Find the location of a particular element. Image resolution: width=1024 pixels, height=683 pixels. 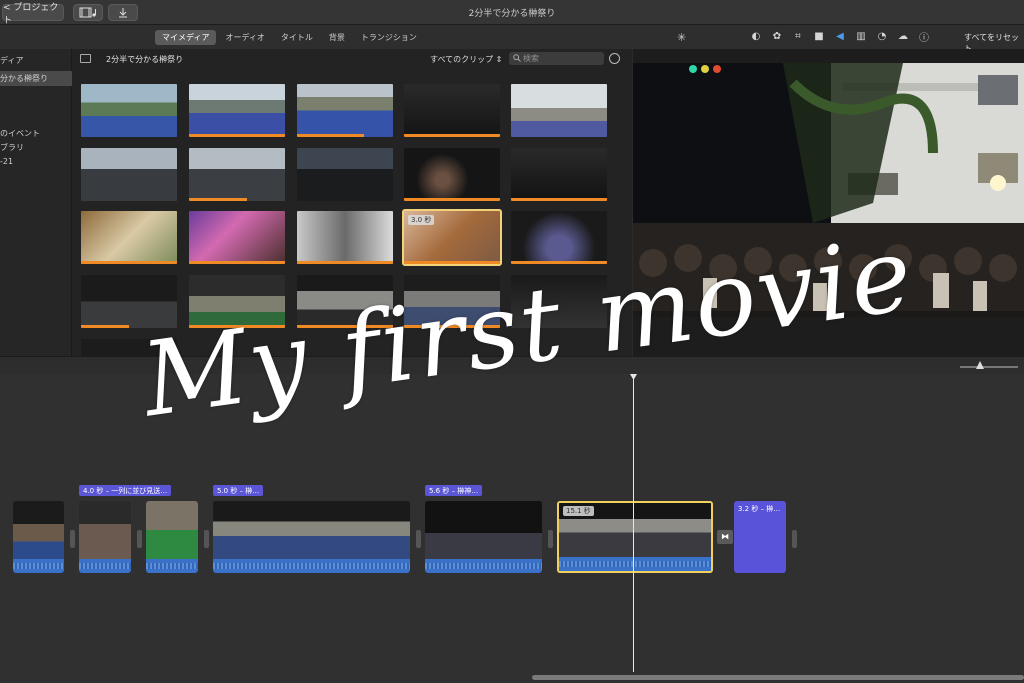

timeline-divider is located at coordinates (512, 365).